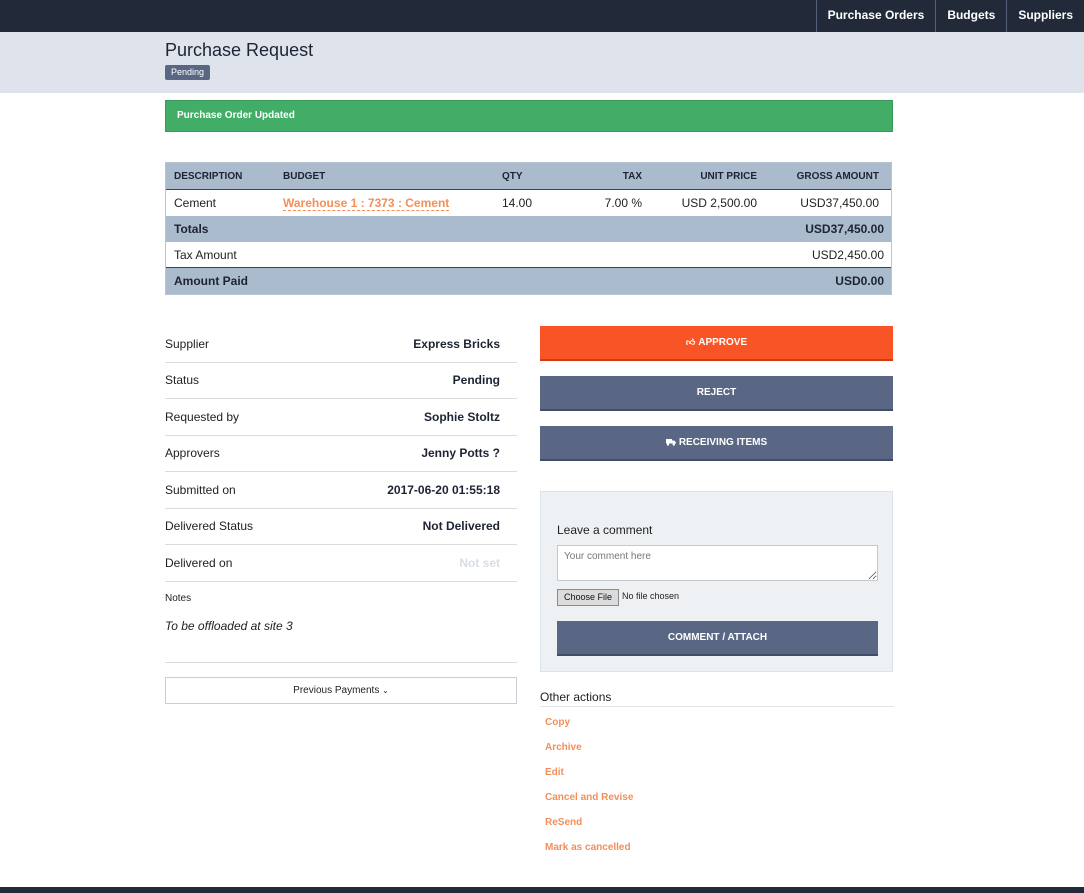  Describe the element at coordinates (200, 489) in the screenshot. I see `detail-label: Submitted on` at that location.